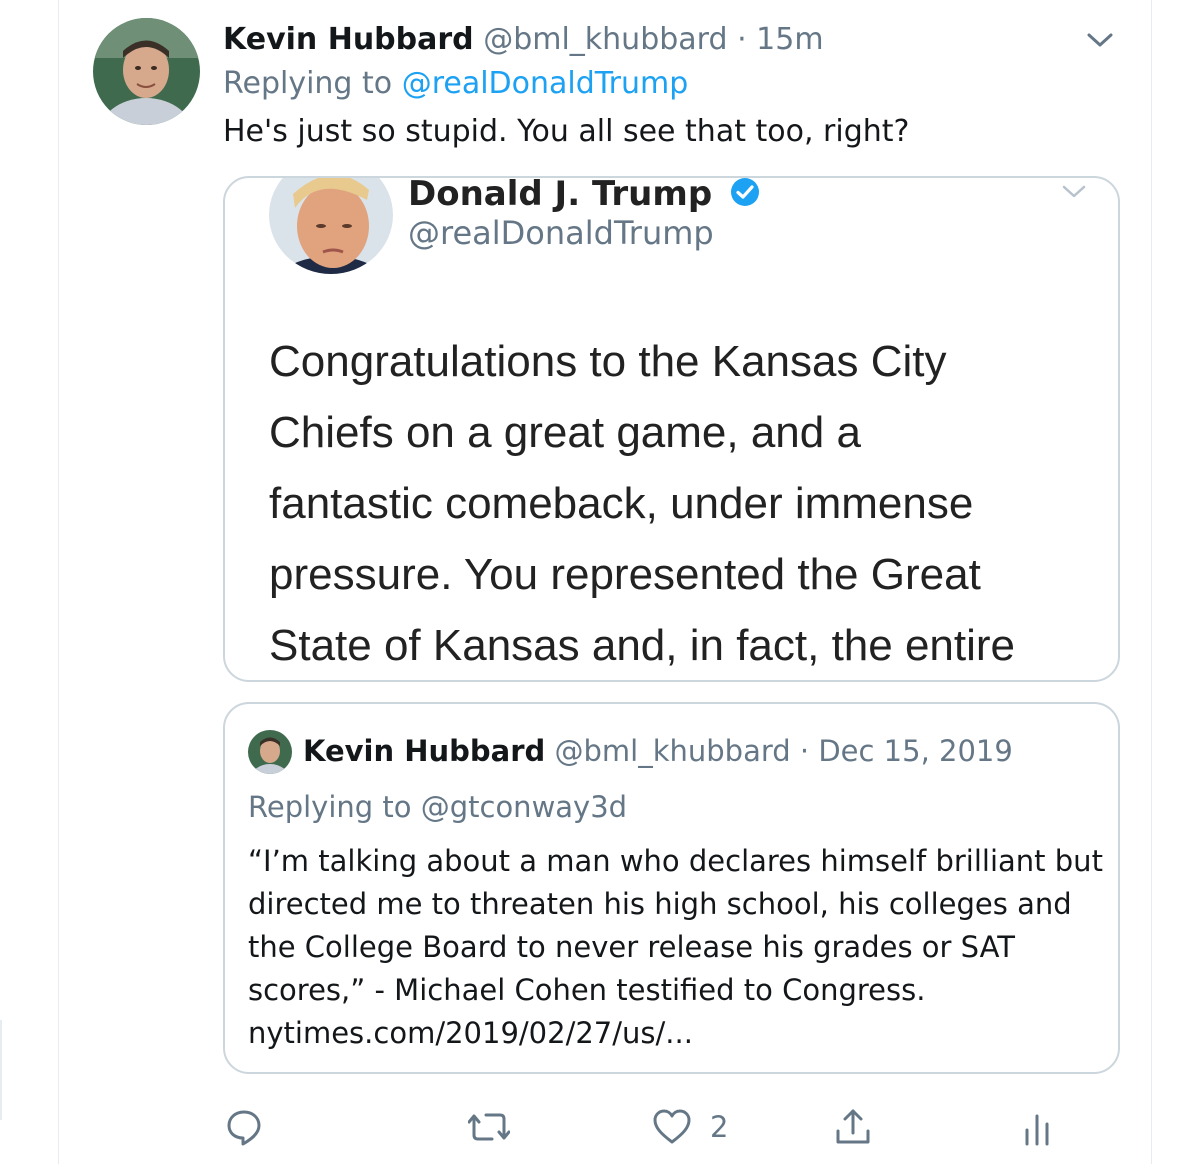  Describe the element at coordinates (330, 807) in the screenshot. I see `quoted-replying-prefix: Replying to` at that location.